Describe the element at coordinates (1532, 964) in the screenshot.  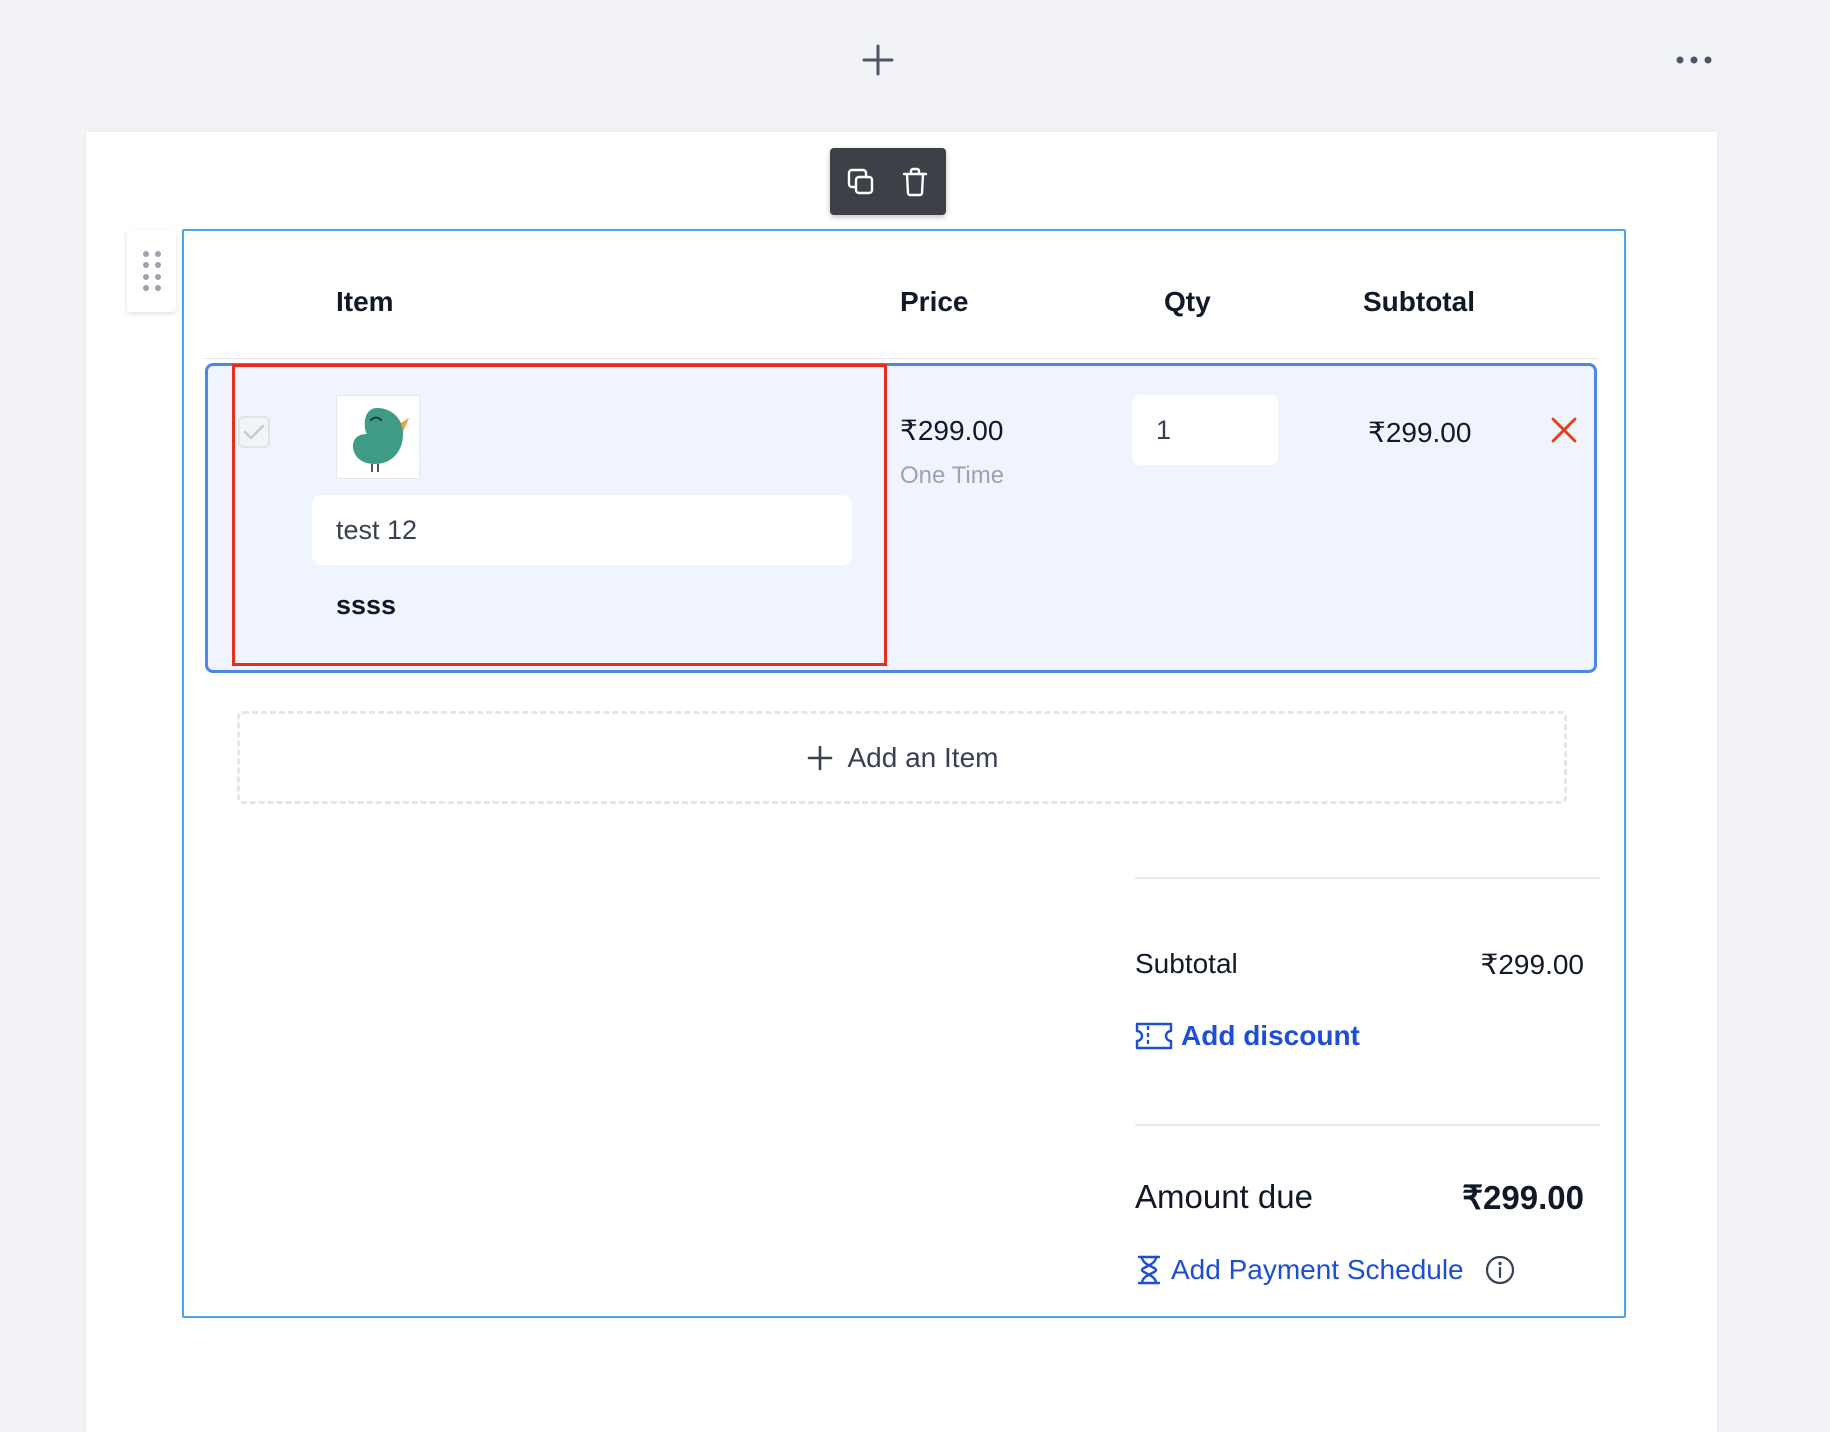
I see `summary-subtotal-value: ₹299.00` at that location.